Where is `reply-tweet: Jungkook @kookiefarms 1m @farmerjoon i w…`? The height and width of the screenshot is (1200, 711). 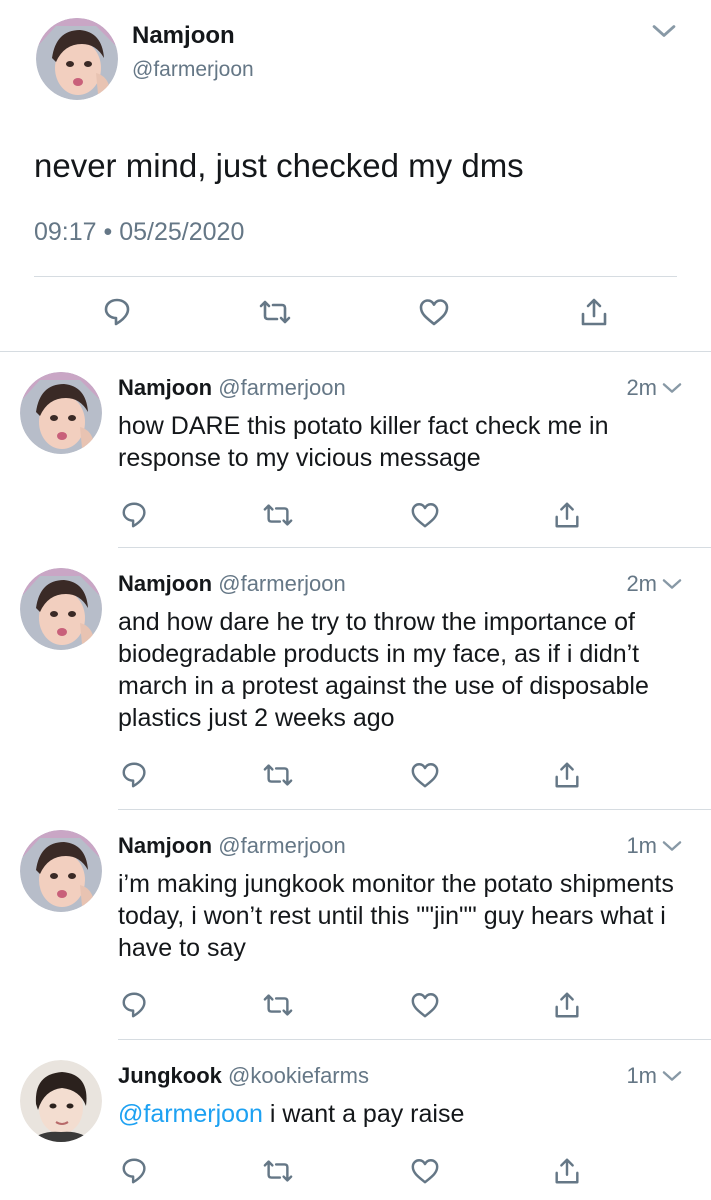
reply-tweet: Jungkook @kookiefarms 1m @farmerjoon i w… is located at coordinates (355, 1120).